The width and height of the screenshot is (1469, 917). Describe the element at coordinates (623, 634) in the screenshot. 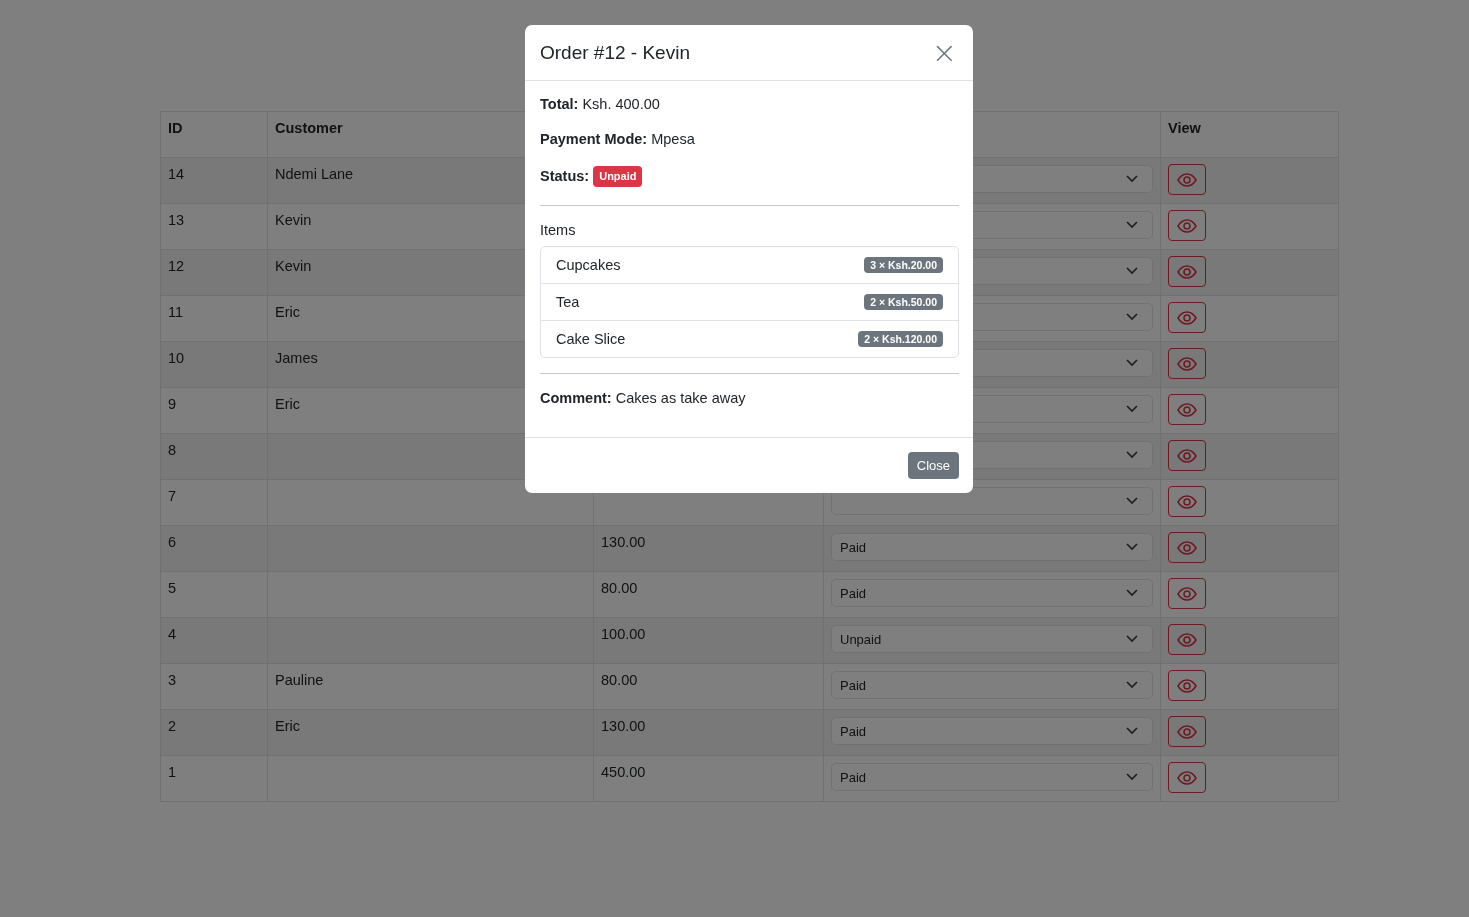

I see `order-amount: 100.00` at that location.